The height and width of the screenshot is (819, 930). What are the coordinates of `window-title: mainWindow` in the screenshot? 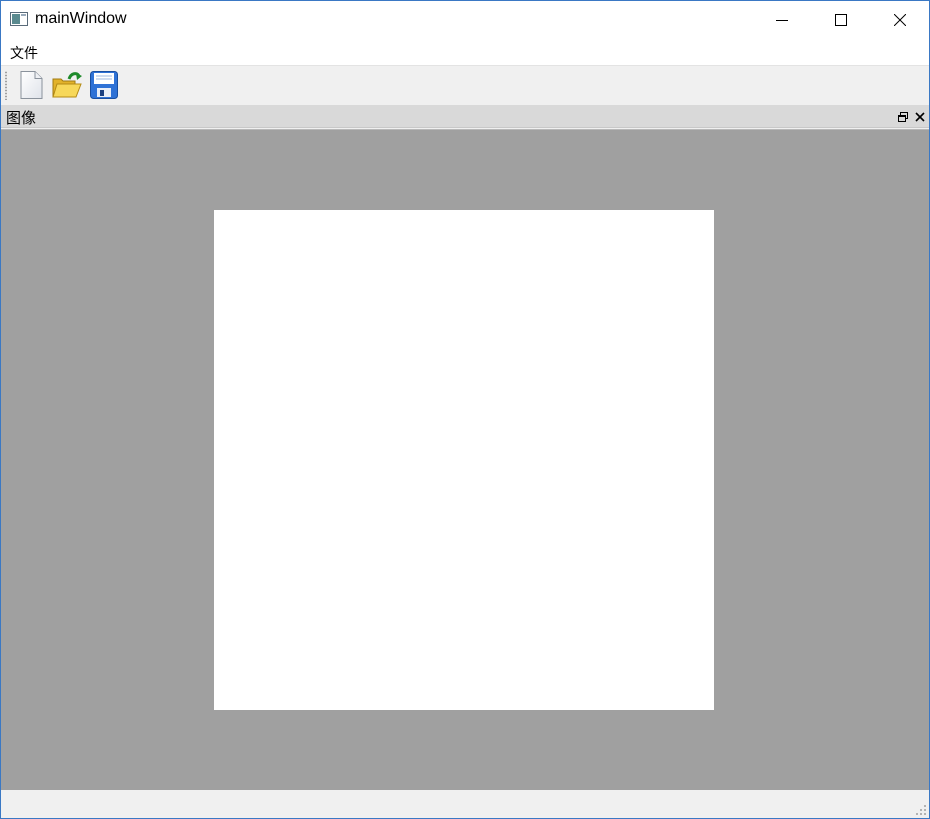 It's located at (81, 18).